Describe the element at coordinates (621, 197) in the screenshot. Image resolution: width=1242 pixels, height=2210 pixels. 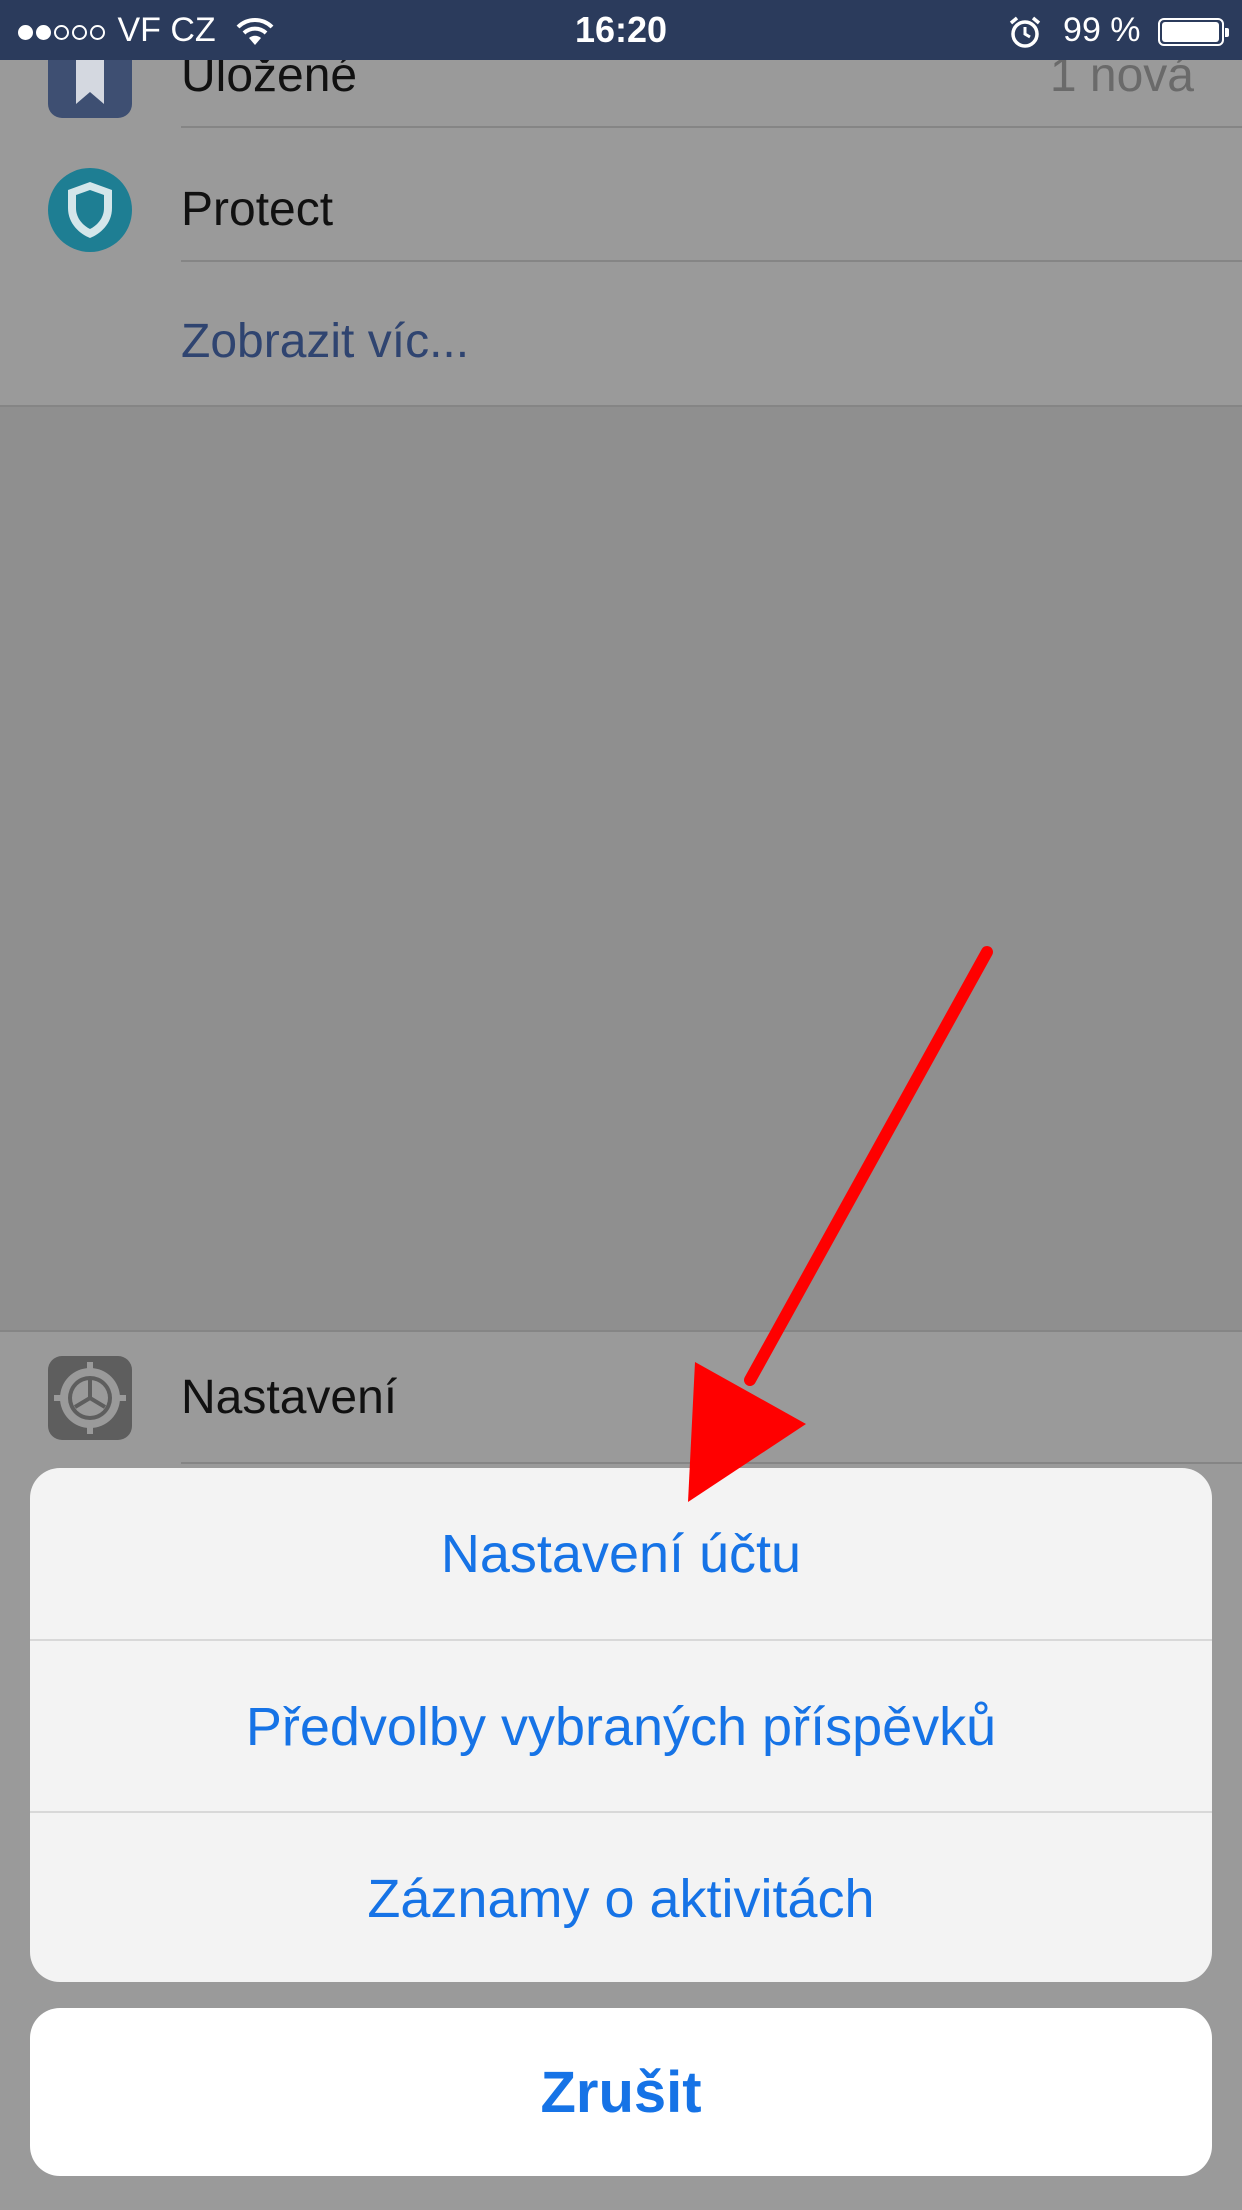
I see `menu-item-protect: Protect` at that location.